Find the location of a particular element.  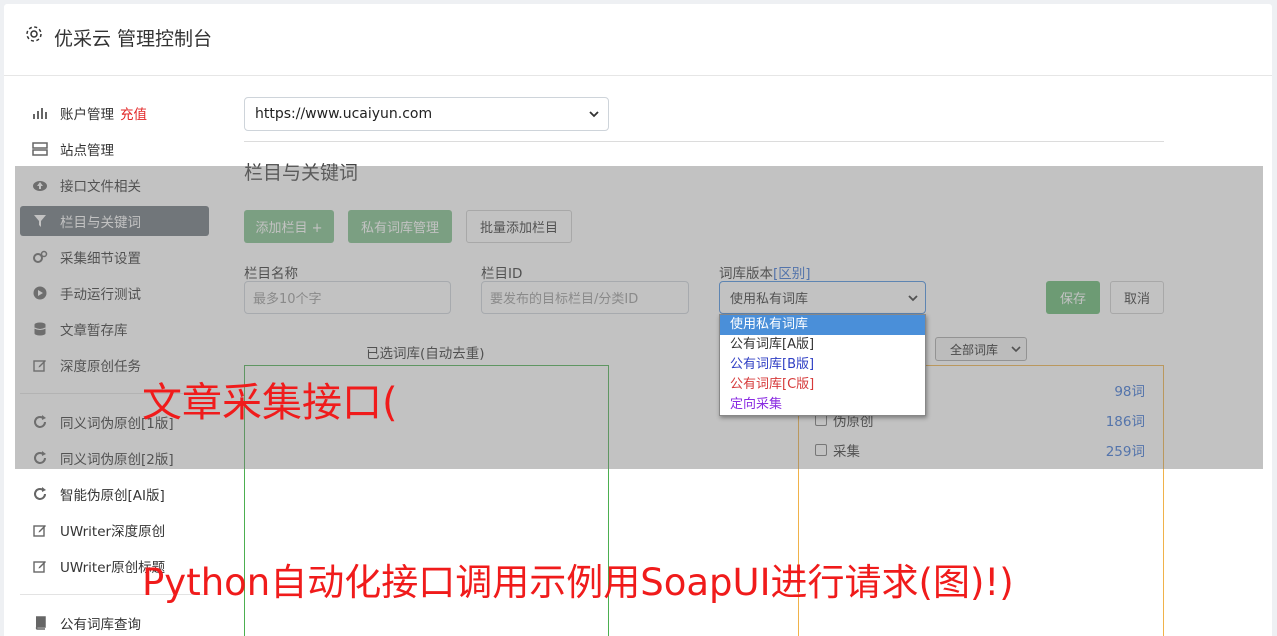

dropdown-option: 使用私有词库 is located at coordinates (822, 325).